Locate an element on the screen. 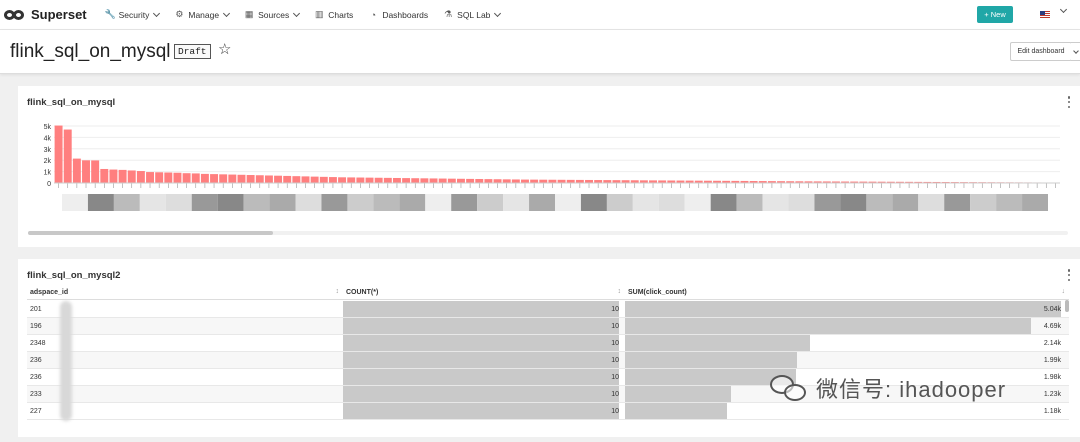  adspace-id-cell: 233 is located at coordinates (36, 394).